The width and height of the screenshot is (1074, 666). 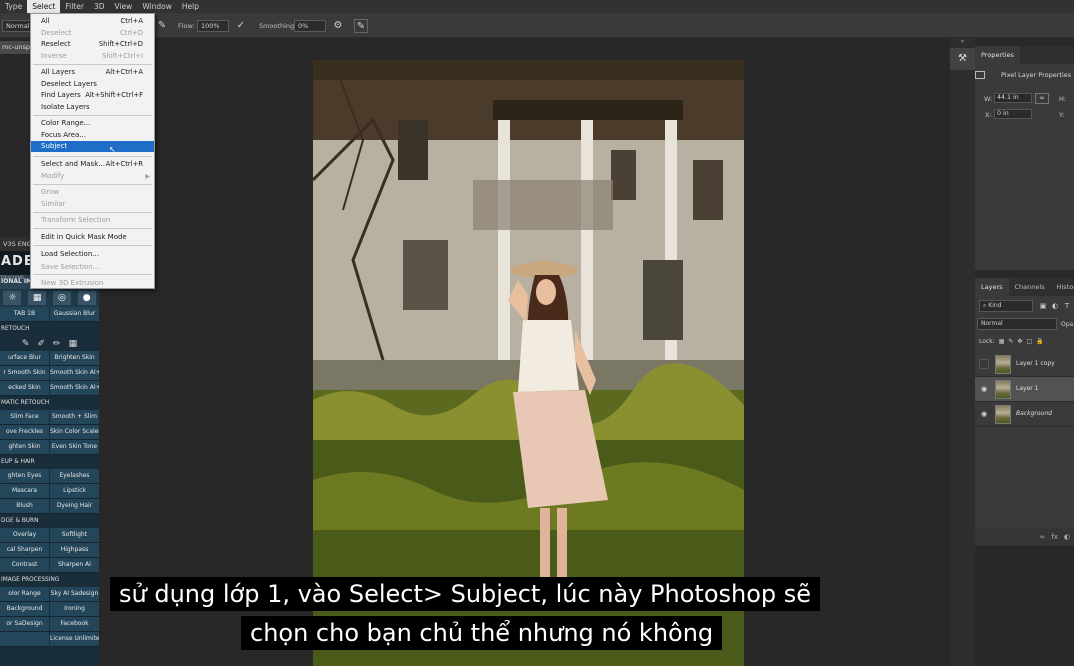 I want to click on tab-properties: Properties, so click(x=997, y=55).